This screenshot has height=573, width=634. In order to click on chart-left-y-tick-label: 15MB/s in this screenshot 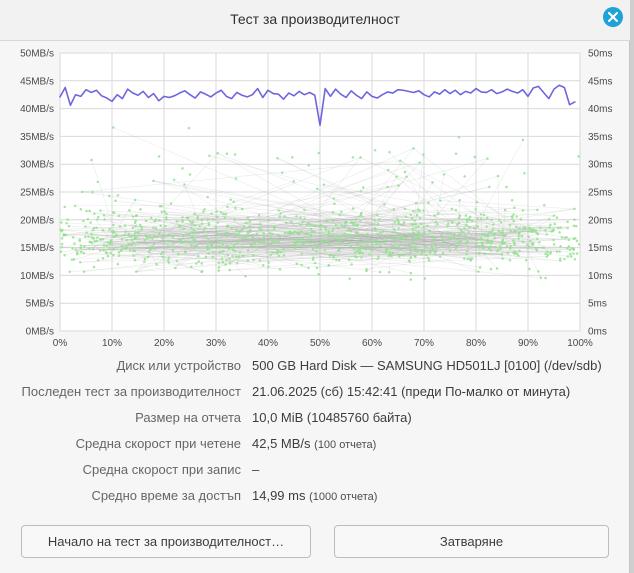, I will do `click(37, 248)`.